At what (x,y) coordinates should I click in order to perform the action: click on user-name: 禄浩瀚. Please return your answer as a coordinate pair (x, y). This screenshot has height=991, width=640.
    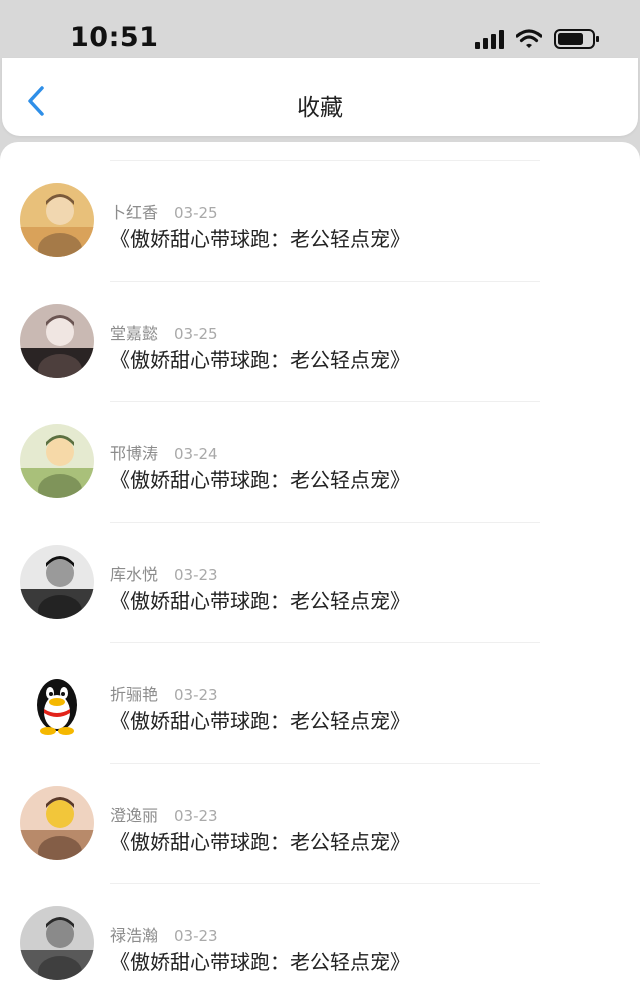
    Looking at the image, I should click on (134, 935).